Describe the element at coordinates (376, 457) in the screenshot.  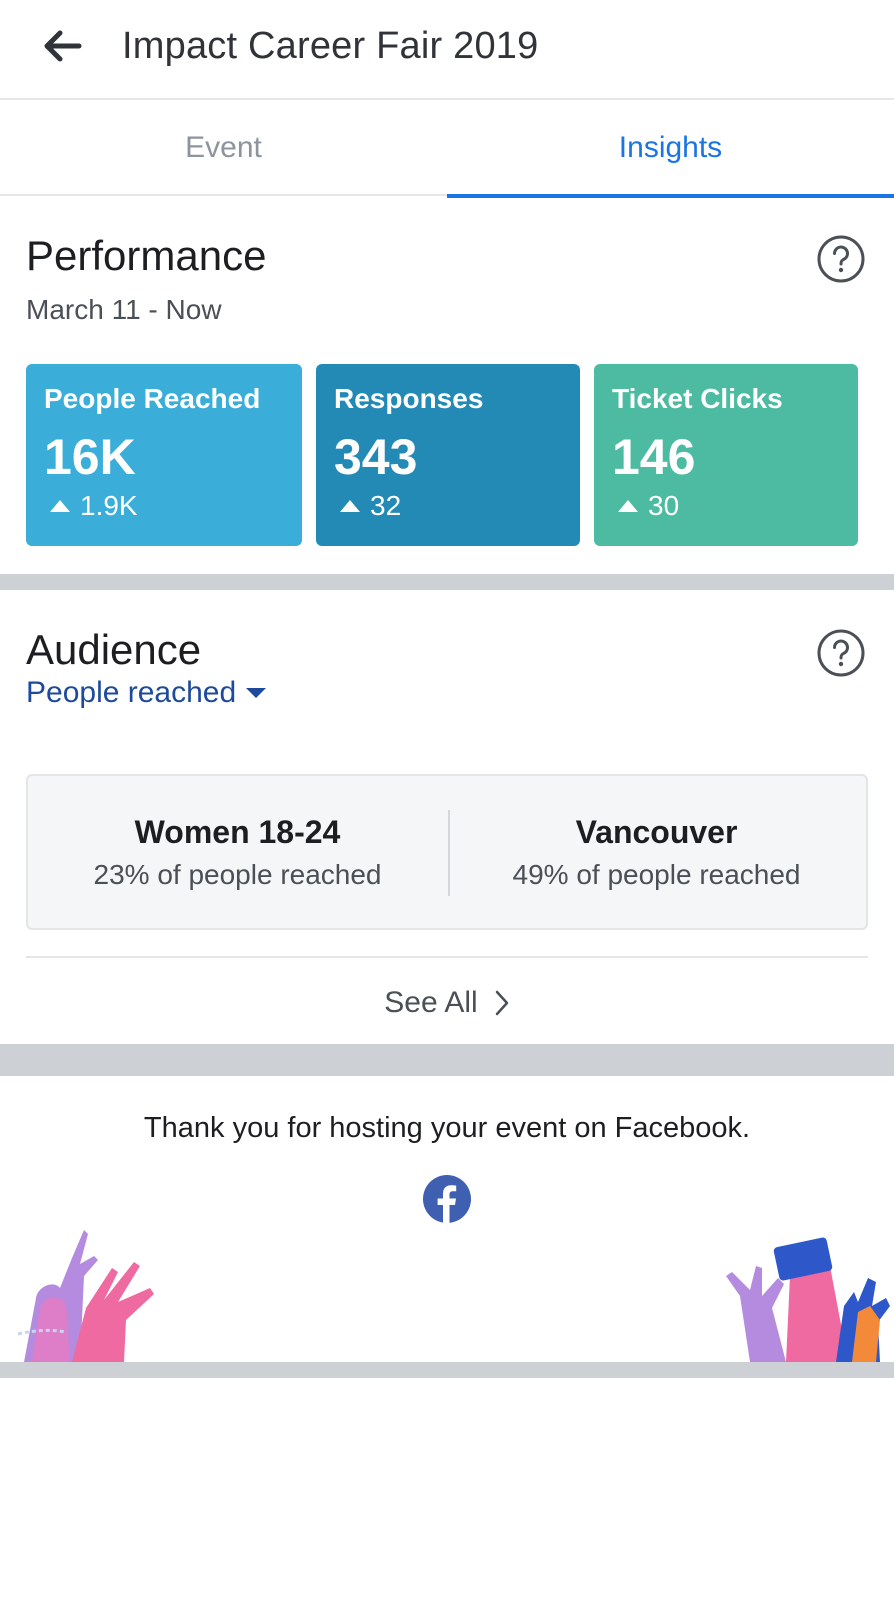
I see `metric-value: 343` at that location.